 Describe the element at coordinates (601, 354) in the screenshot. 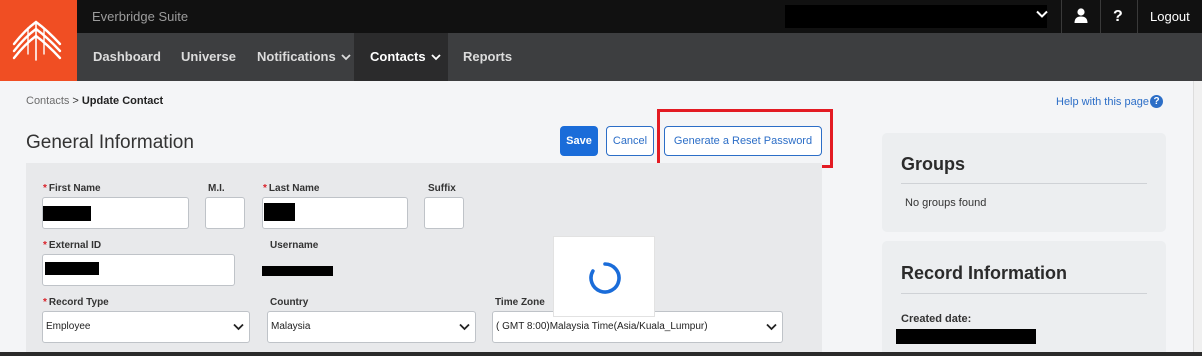

I see `bottom-edge` at that location.